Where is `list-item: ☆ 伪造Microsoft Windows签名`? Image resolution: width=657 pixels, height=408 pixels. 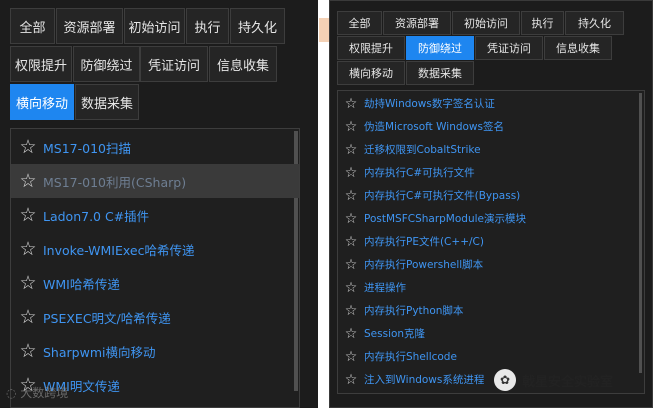
list-item: ☆ 伪造Microsoft Windows签名 is located at coordinates (491, 126).